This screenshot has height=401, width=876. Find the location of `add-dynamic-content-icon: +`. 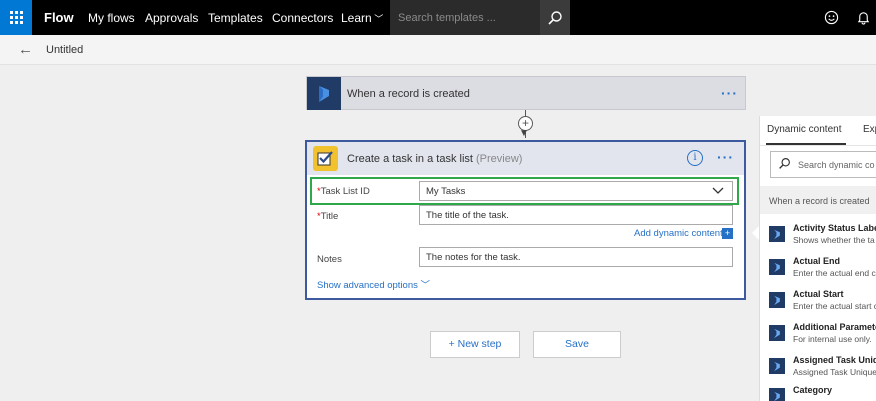

add-dynamic-content-icon: + is located at coordinates (727, 233).